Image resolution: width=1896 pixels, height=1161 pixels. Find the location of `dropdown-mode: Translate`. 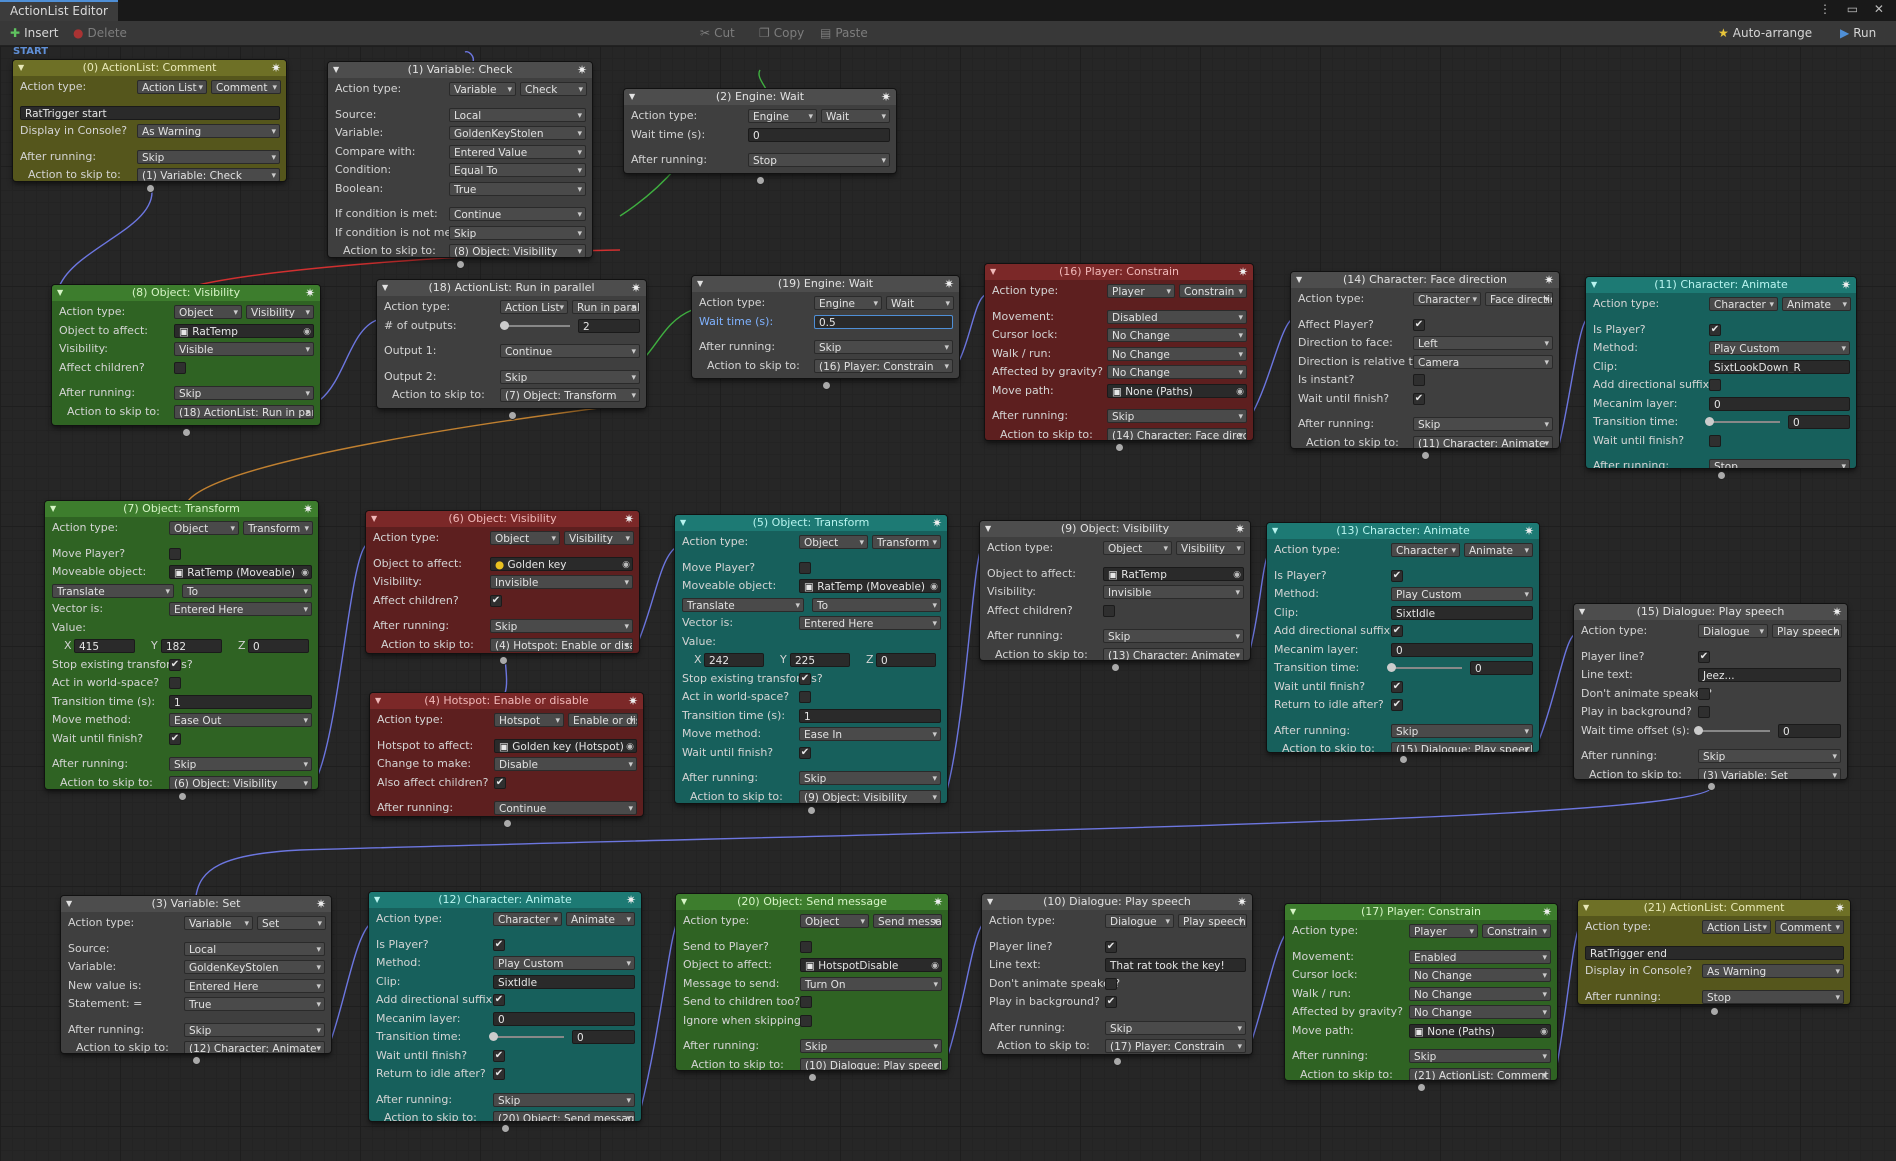

dropdown-mode: Translate is located at coordinates (743, 604).